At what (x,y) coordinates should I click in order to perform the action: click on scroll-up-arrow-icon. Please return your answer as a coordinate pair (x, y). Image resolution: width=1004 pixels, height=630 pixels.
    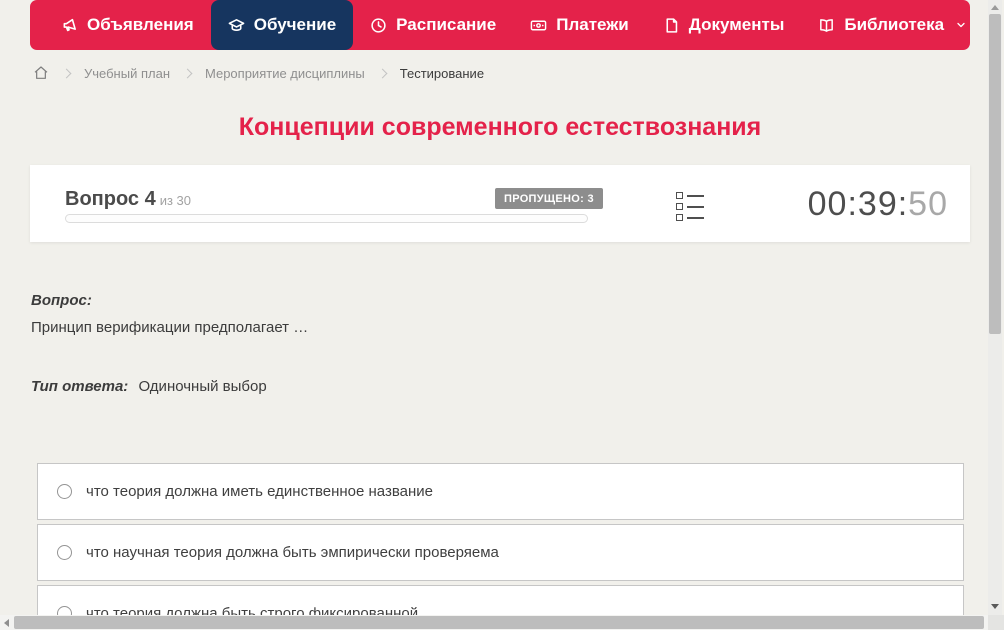
    Looking at the image, I should click on (995, 7).